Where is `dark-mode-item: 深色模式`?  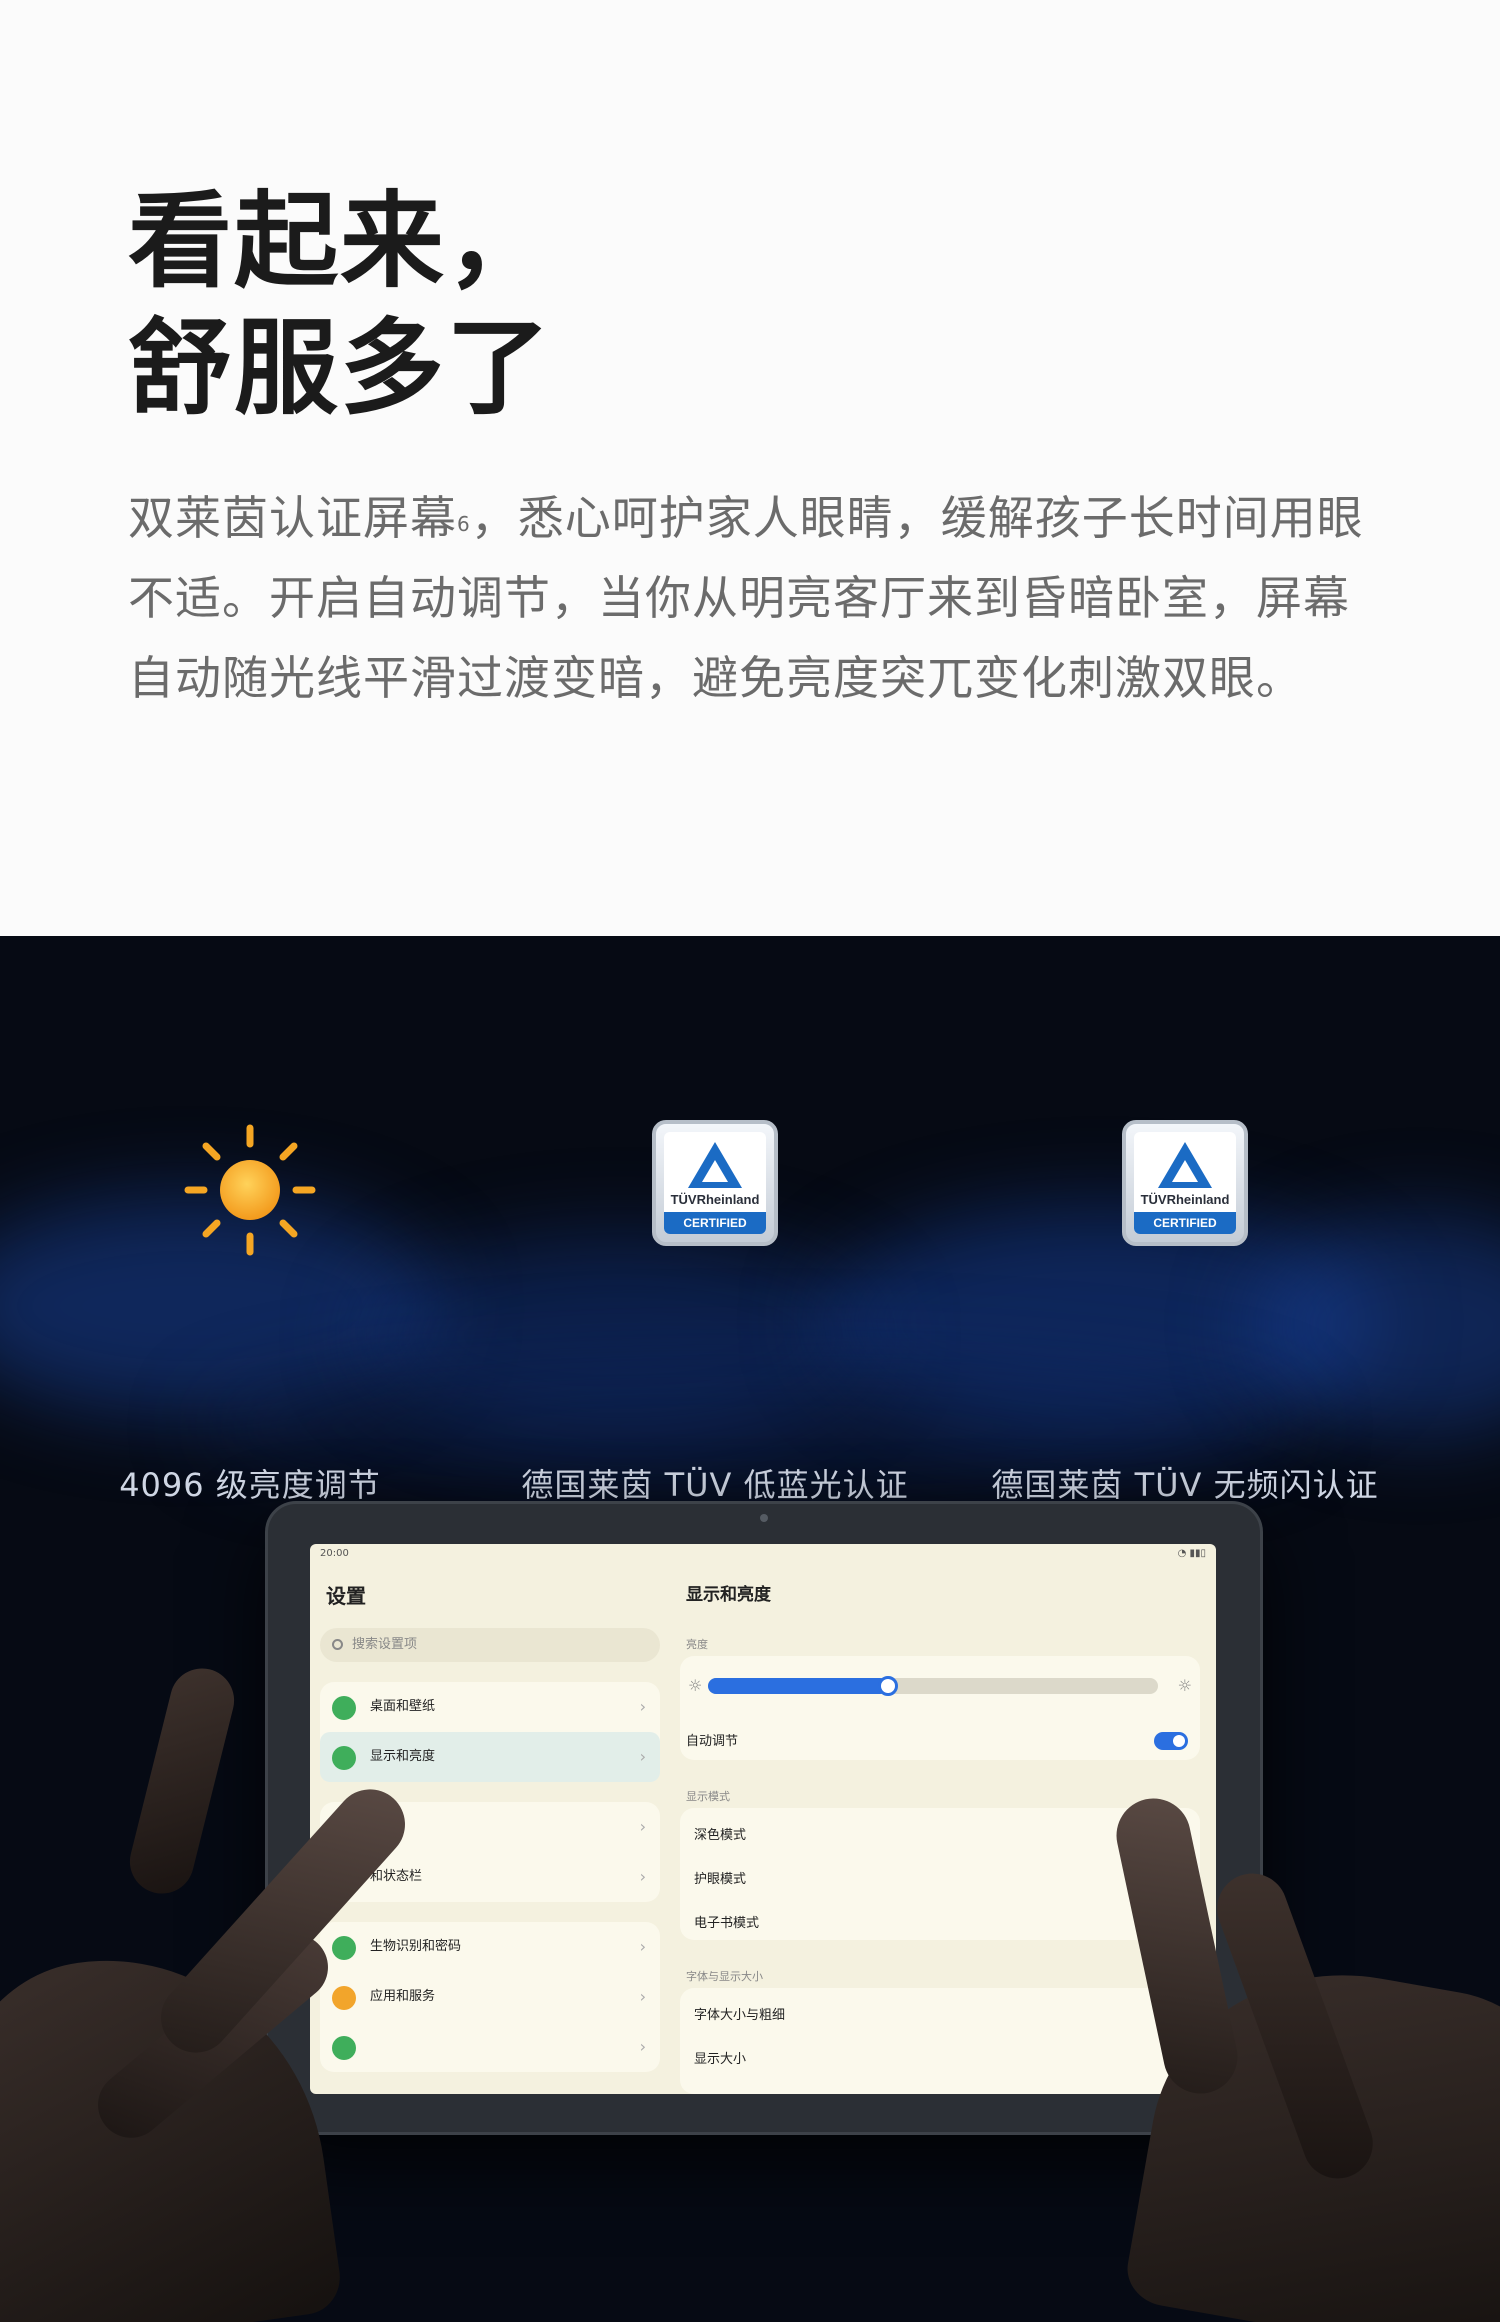
dark-mode-item: 深色模式 is located at coordinates (720, 1833).